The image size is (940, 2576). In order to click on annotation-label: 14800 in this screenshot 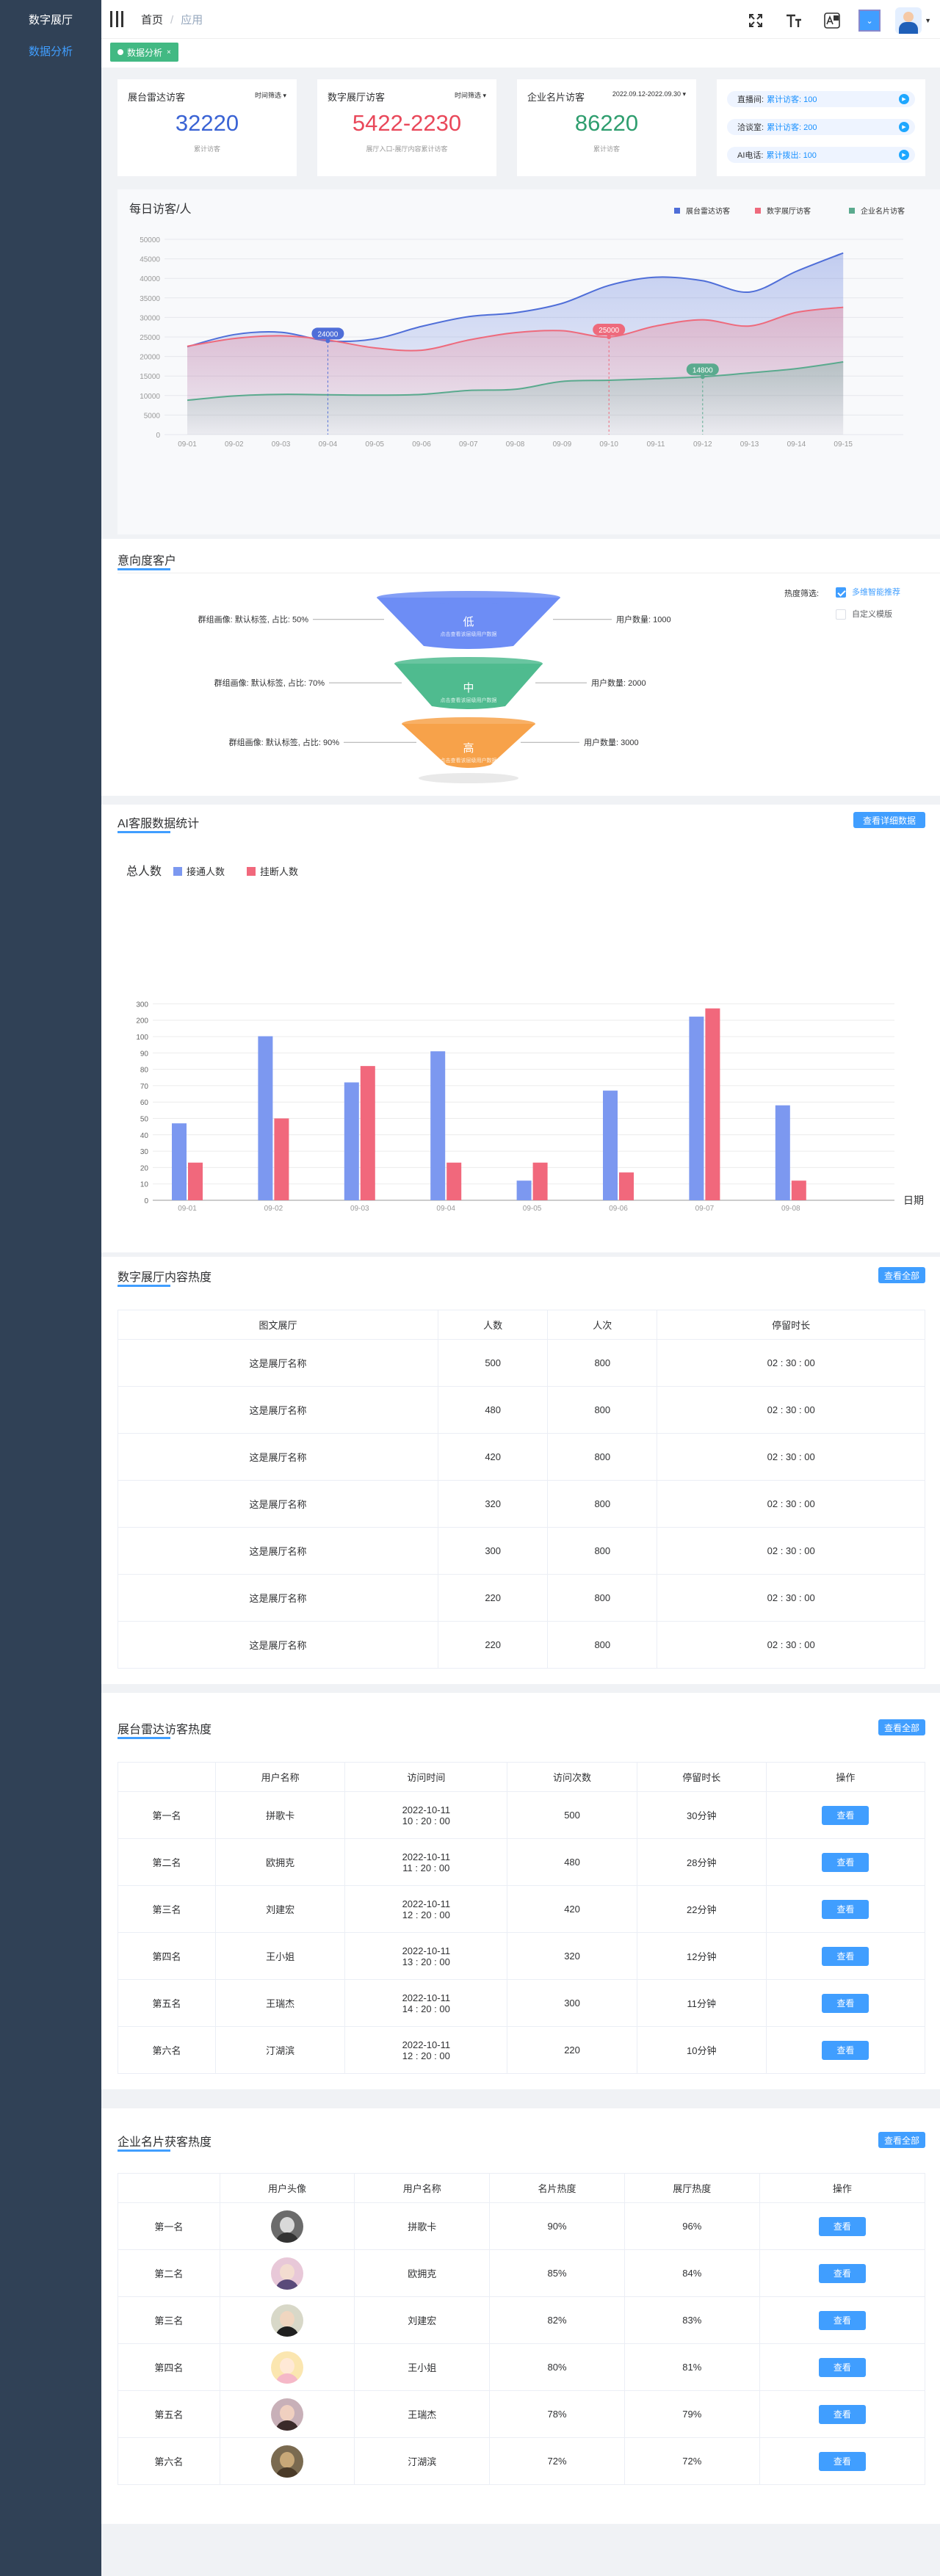, I will do `click(703, 370)`.